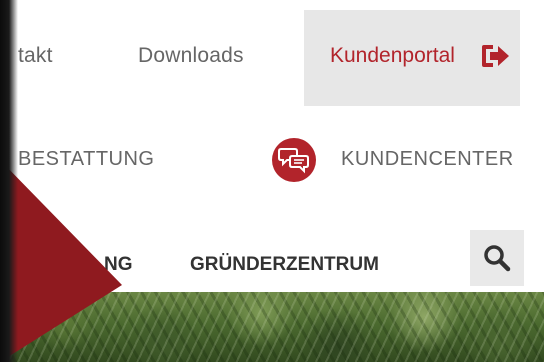  Describe the element at coordinates (191, 56) in the screenshot. I see `nav-link-downloads: Downloads` at that location.